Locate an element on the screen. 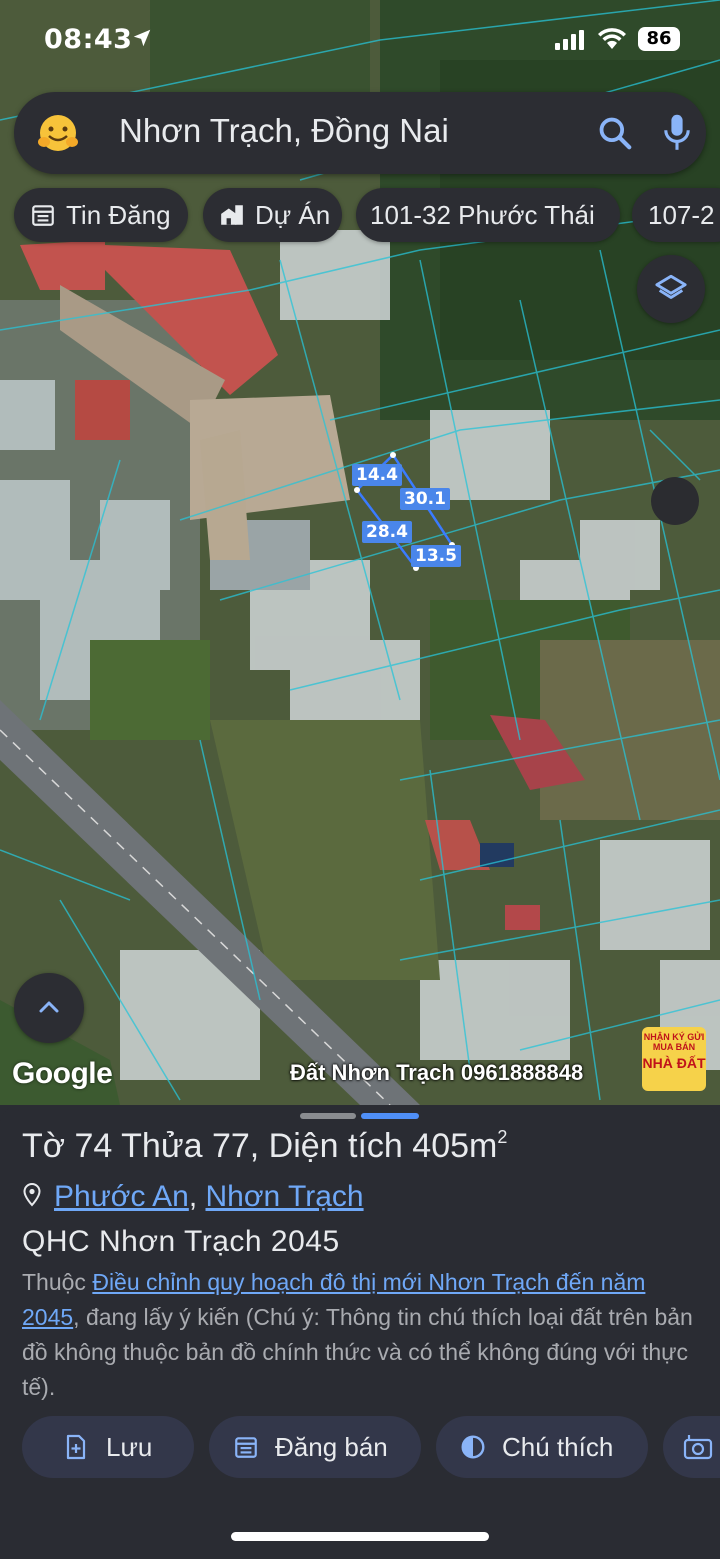  chip-label: Tin Đăng is located at coordinates (118, 215).